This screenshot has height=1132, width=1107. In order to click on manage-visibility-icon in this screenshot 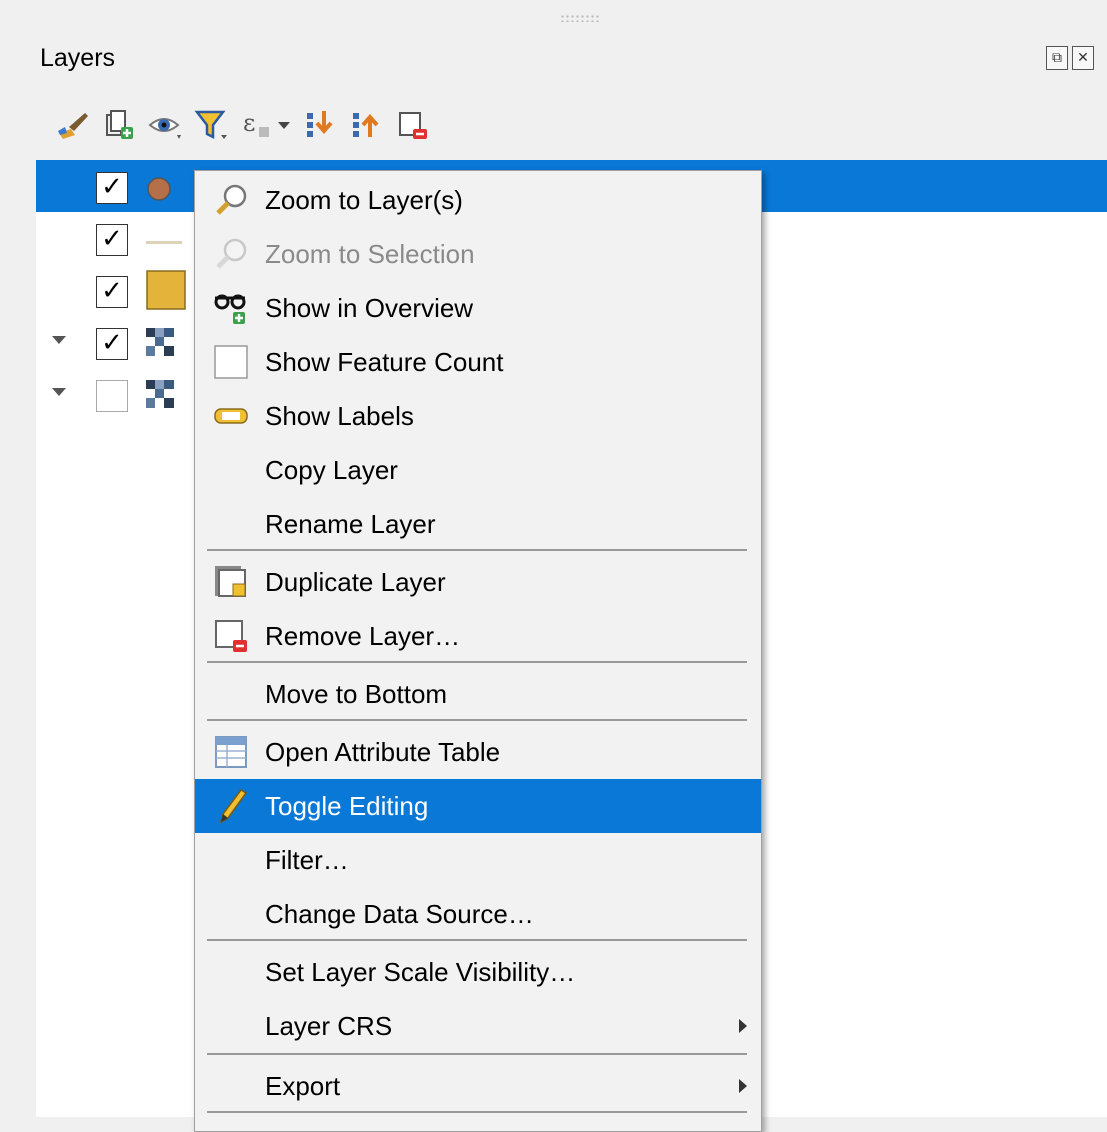, I will do `click(165, 125)`.